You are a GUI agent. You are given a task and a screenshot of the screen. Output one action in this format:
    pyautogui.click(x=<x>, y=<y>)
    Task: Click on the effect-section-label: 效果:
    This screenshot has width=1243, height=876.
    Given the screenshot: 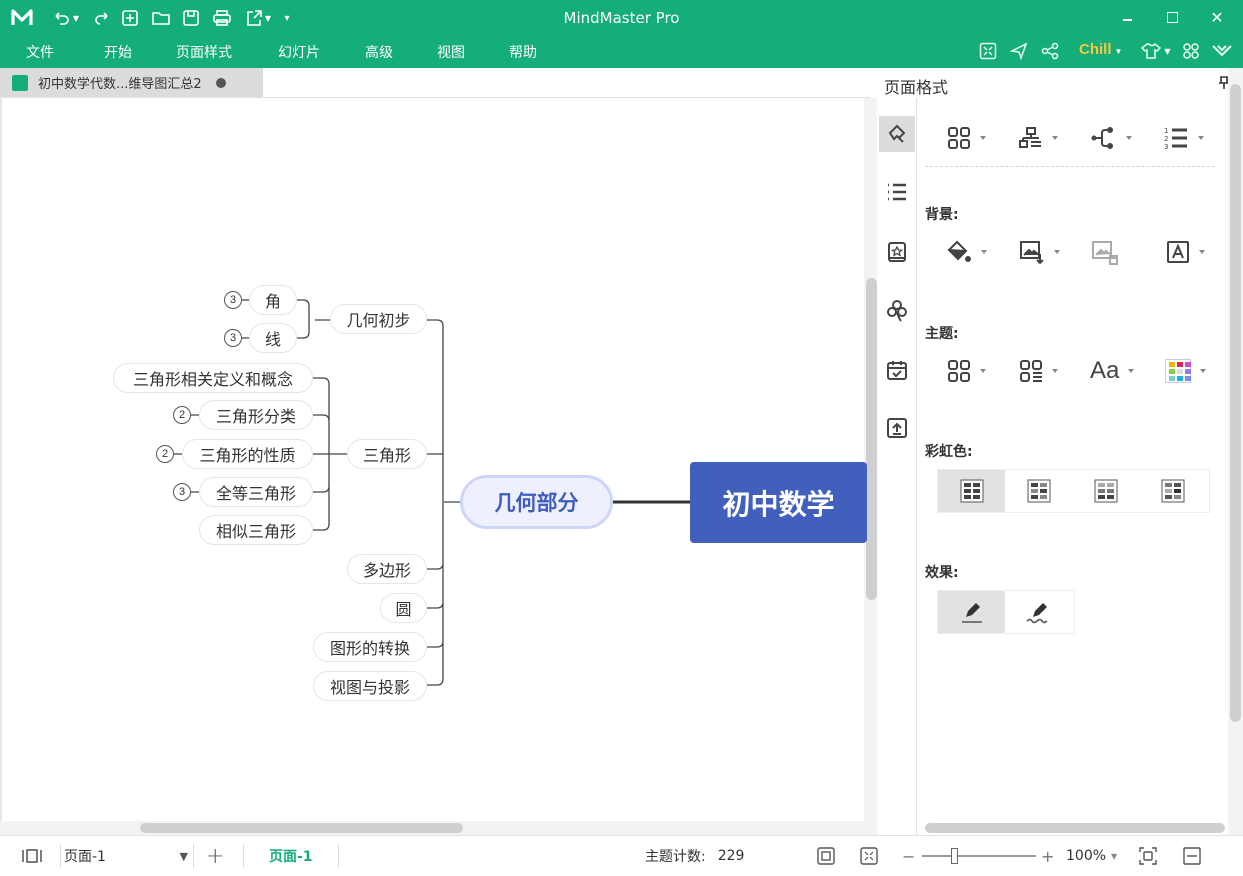 What is the action you would take?
    pyautogui.click(x=942, y=573)
    